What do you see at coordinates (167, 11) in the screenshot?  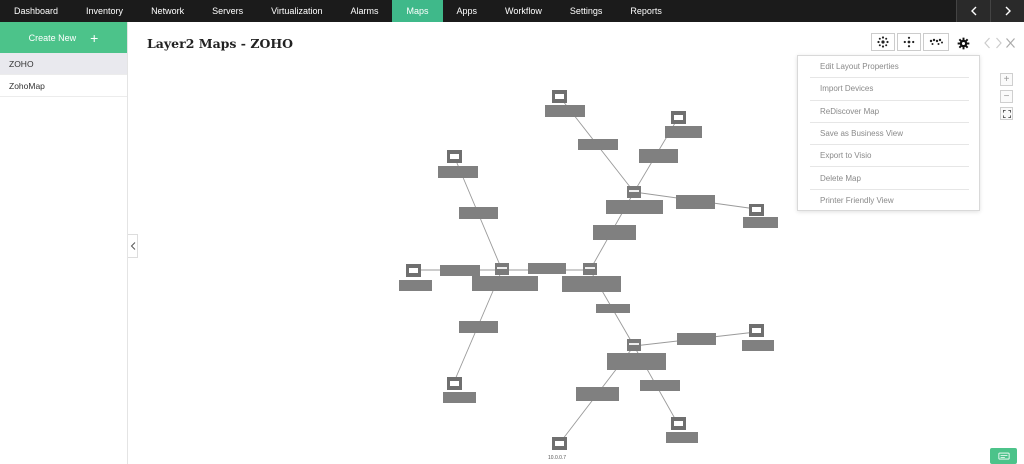 I see `nav-network: Network` at bounding box center [167, 11].